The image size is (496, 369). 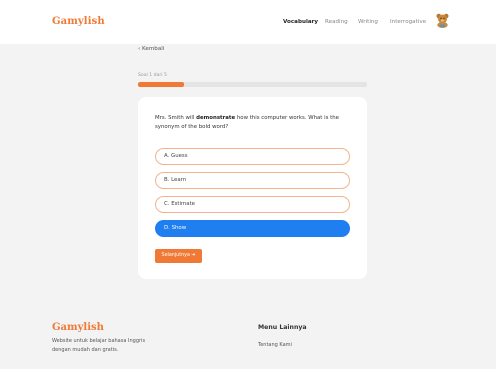 I want to click on footer-logo: Gamylish, so click(x=78, y=327).